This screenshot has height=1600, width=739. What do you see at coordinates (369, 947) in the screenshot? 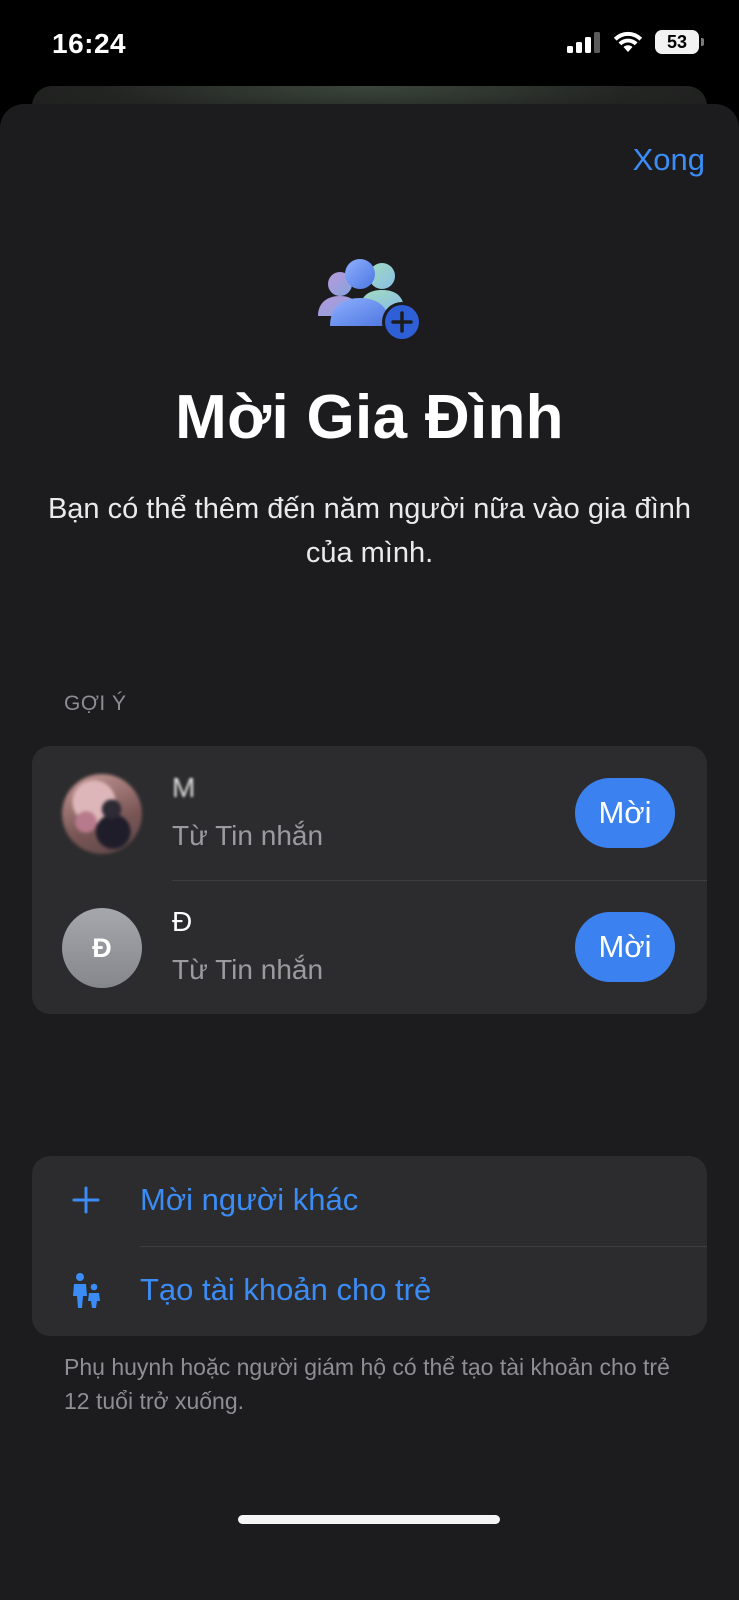
I see `list-item: Đ Đ Từ Tin nhắn Mời` at bounding box center [369, 947].